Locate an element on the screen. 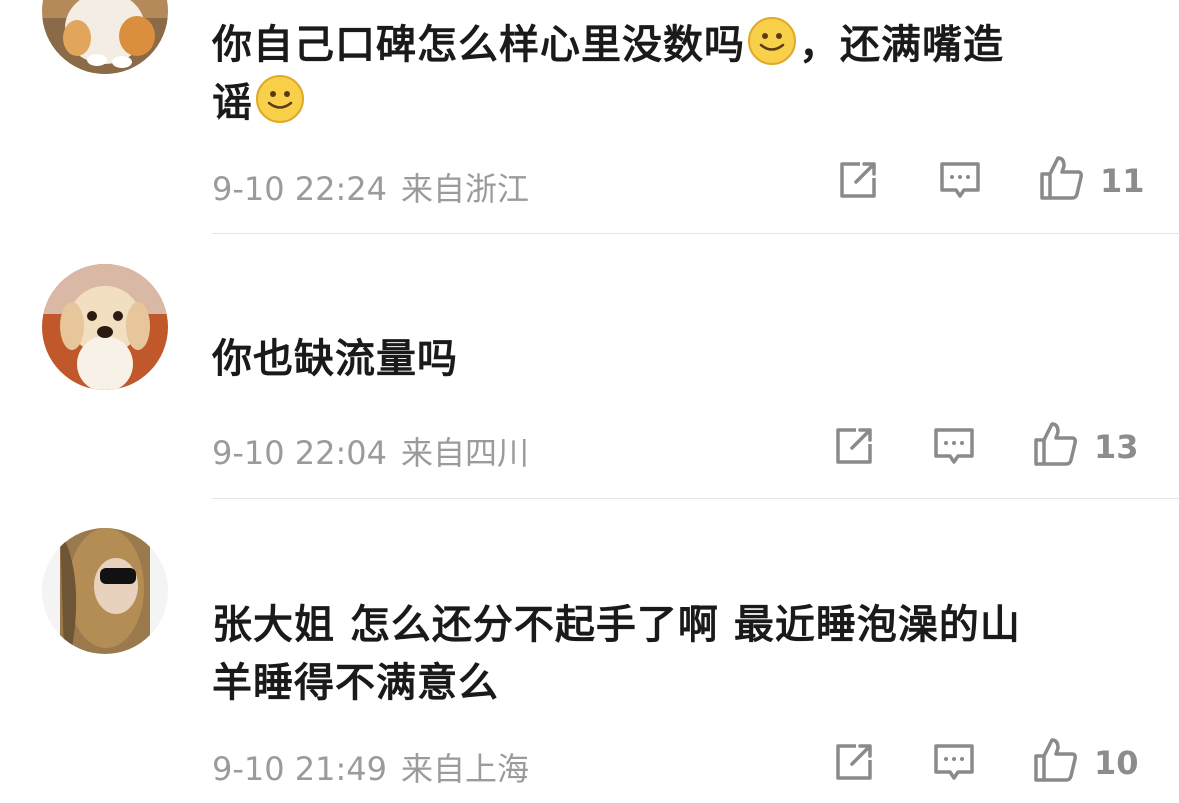 This screenshot has width=1179, height=803. comment-meta: 9-10 22:04 来自四川 is located at coordinates (370, 451).